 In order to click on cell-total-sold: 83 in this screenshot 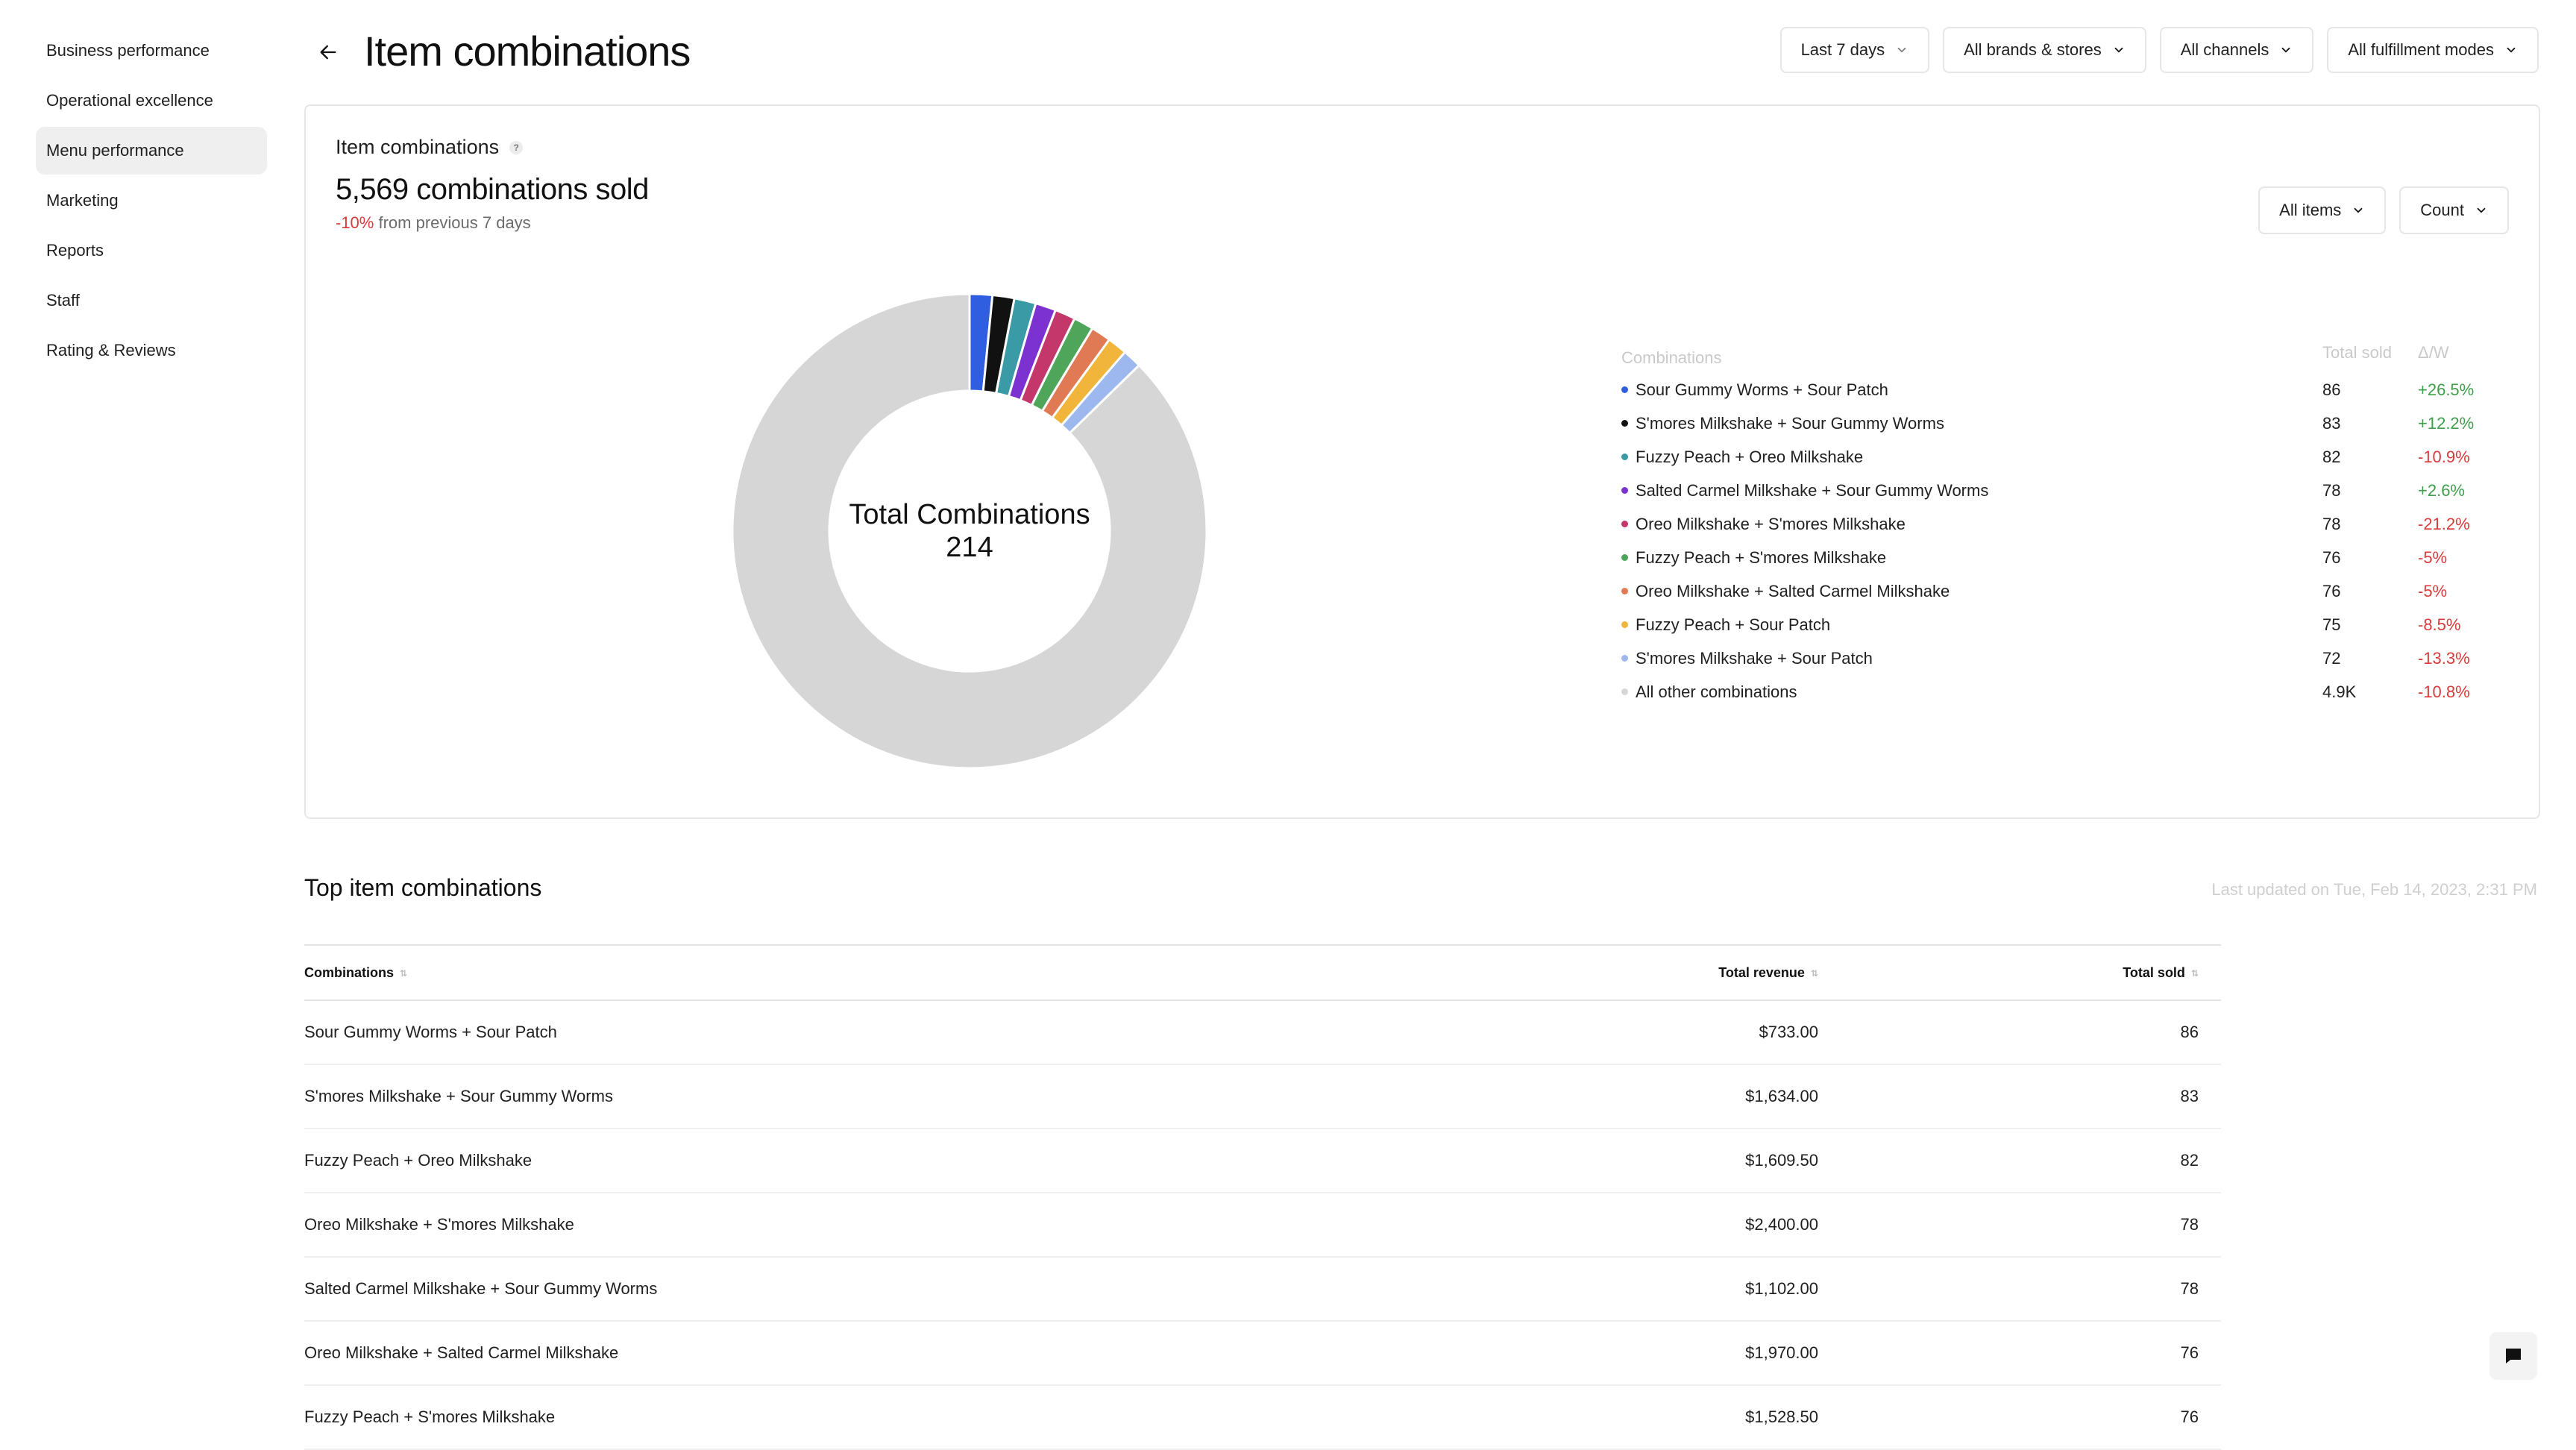, I will do `click(2190, 1096)`.